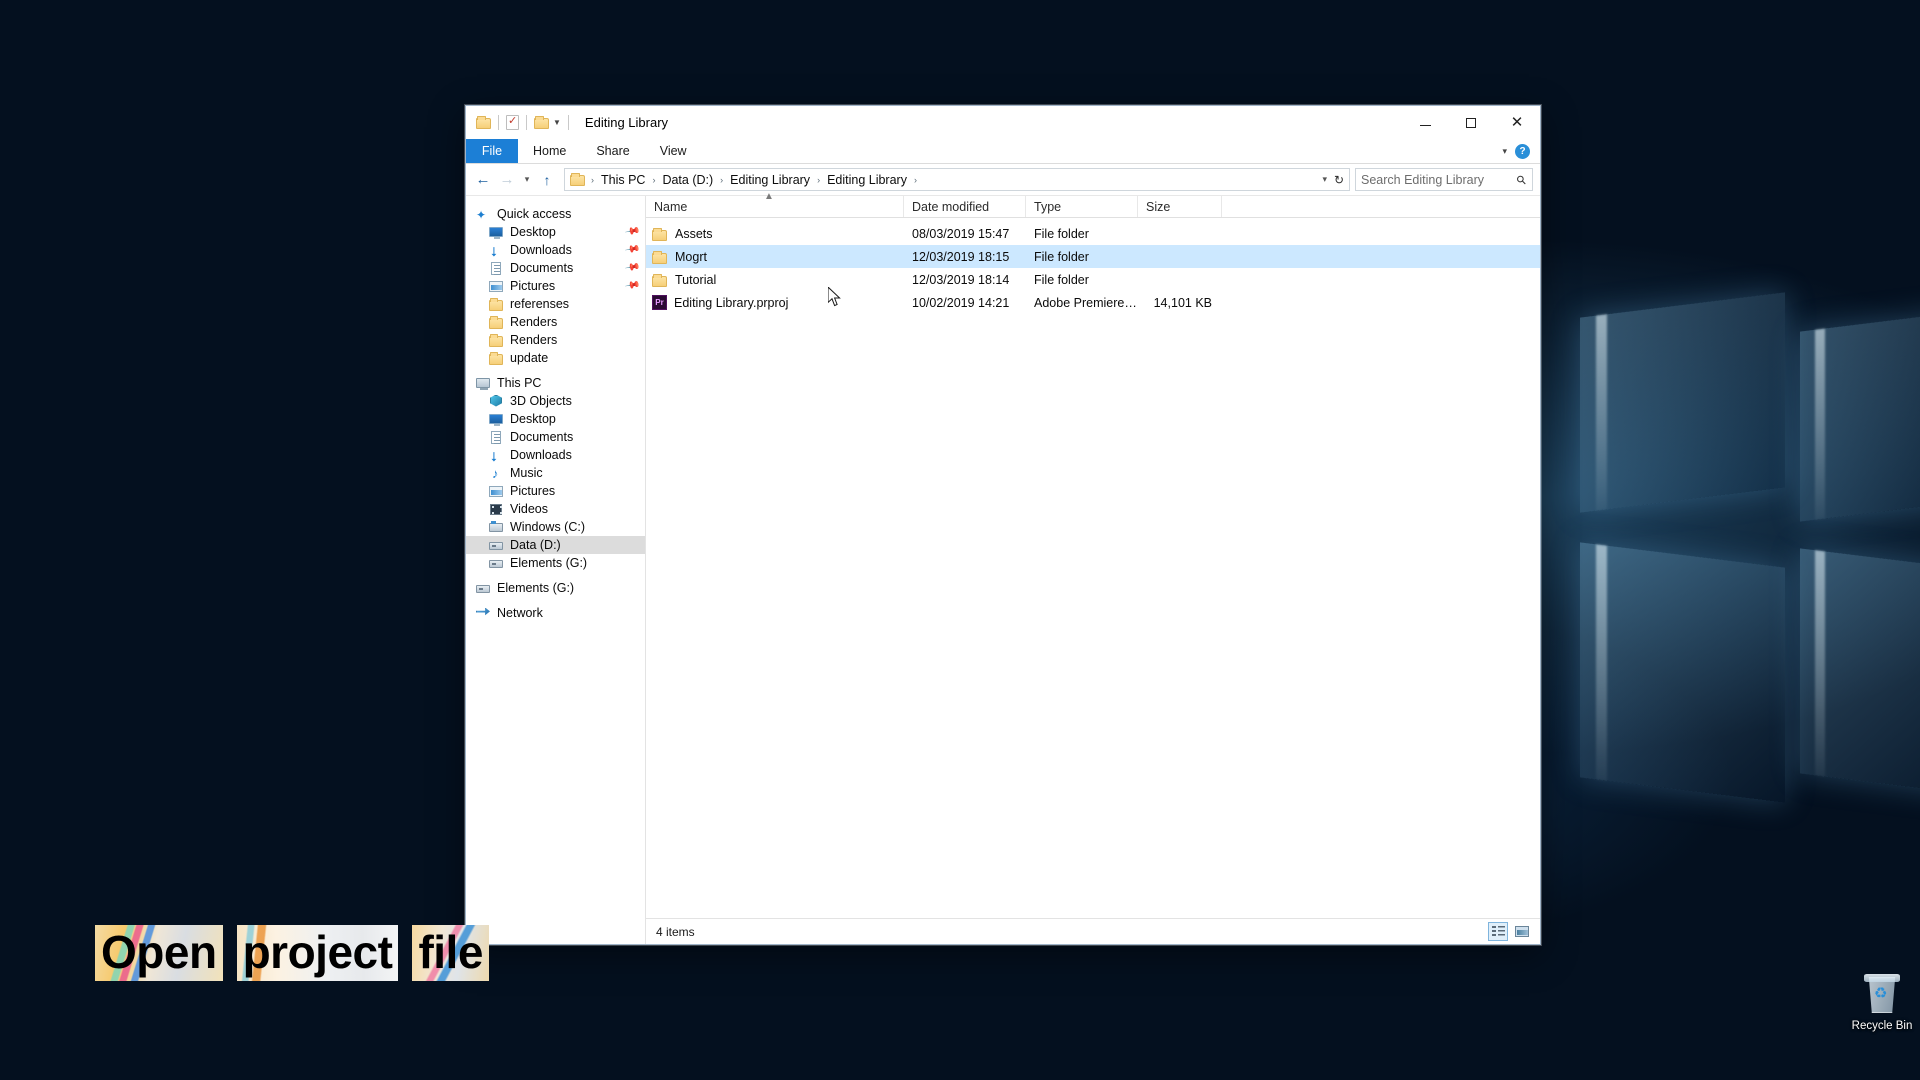 This screenshot has width=1920, height=1080. What do you see at coordinates (1093, 279) in the screenshot?
I see `table-row: Tutorial 12/03/2019 18:14 File folder` at bounding box center [1093, 279].